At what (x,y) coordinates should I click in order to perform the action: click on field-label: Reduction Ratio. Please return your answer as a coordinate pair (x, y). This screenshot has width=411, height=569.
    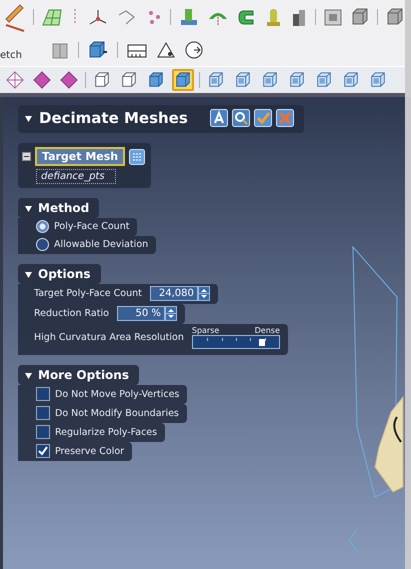
    Looking at the image, I should click on (71, 313).